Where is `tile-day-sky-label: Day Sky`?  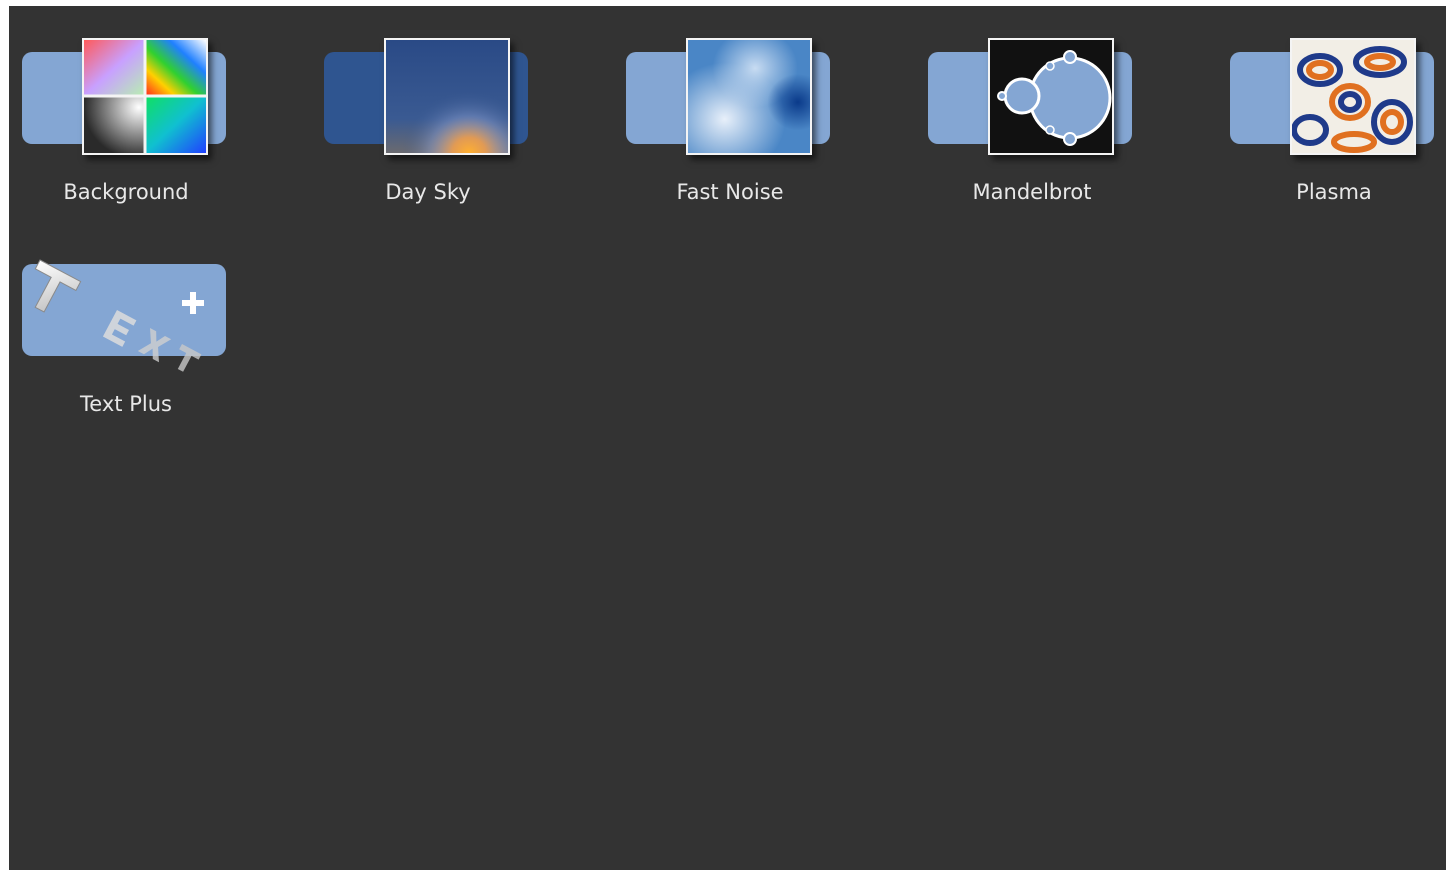
tile-day-sky-label: Day Sky is located at coordinates (428, 192).